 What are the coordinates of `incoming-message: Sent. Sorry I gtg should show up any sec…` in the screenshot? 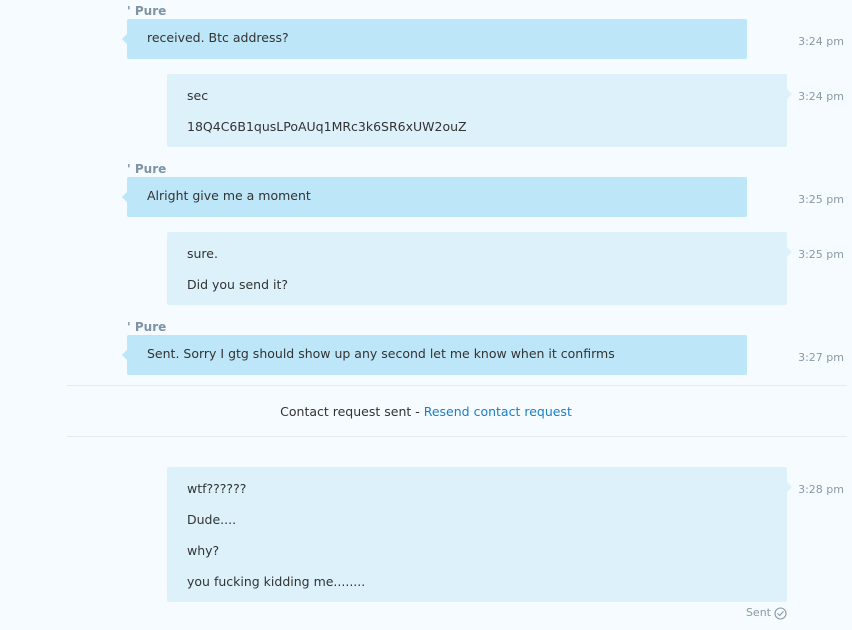 It's located at (434, 355).